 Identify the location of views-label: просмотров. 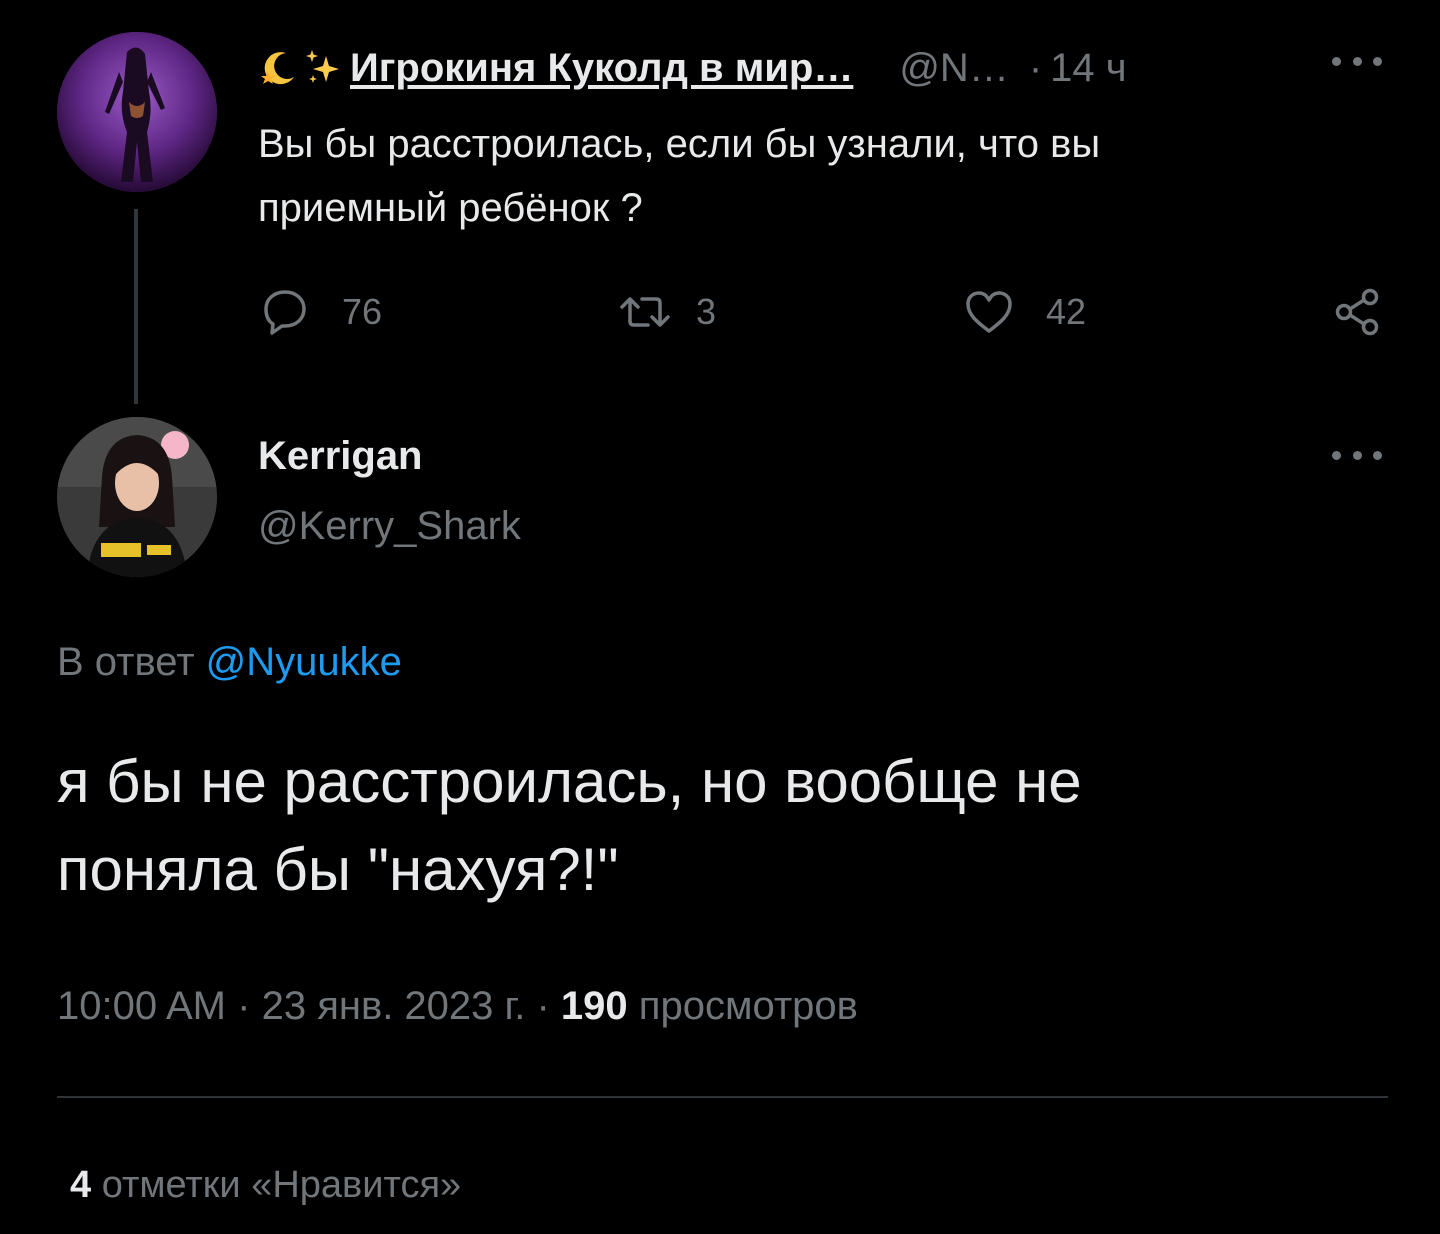
(748, 1006).